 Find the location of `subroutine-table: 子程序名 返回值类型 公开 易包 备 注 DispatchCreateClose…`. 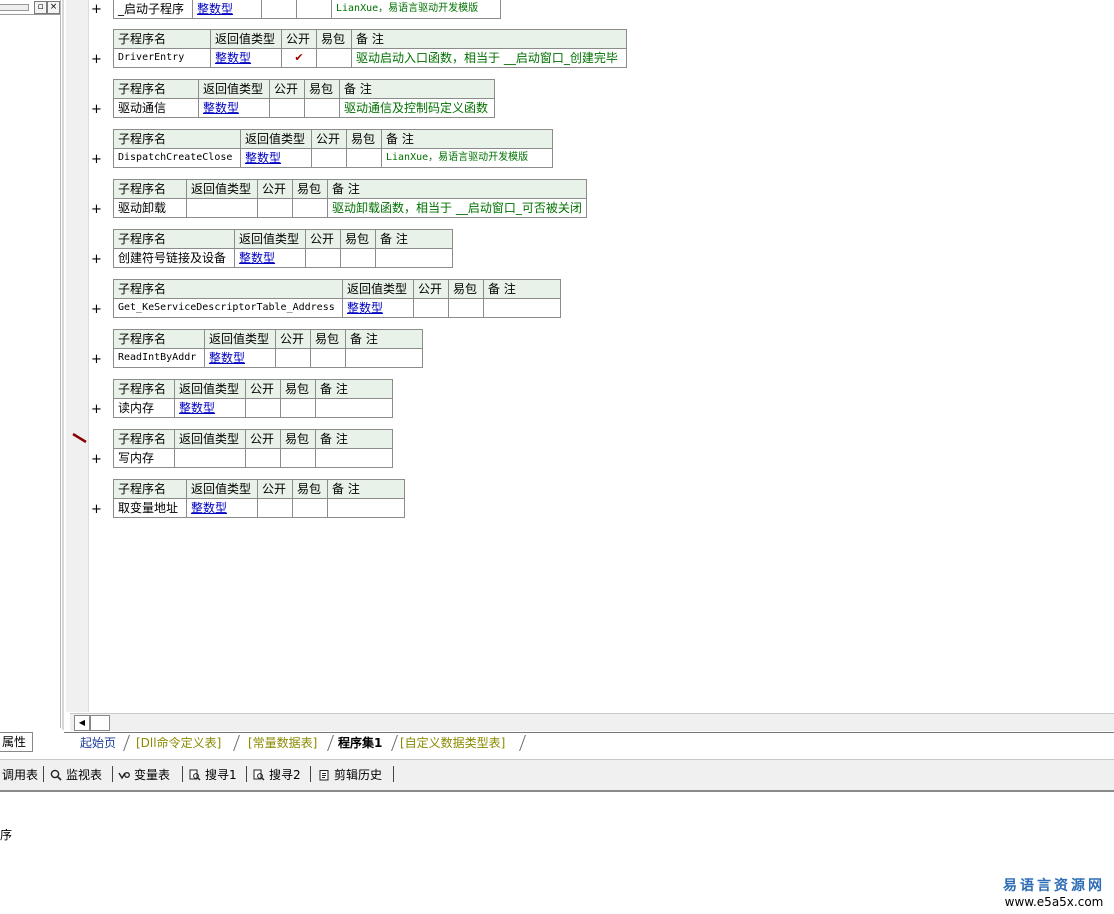

subroutine-table: 子程序名 返回值类型 公开 易包 备 注 DispatchCreateClose… is located at coordinates (333, 148).